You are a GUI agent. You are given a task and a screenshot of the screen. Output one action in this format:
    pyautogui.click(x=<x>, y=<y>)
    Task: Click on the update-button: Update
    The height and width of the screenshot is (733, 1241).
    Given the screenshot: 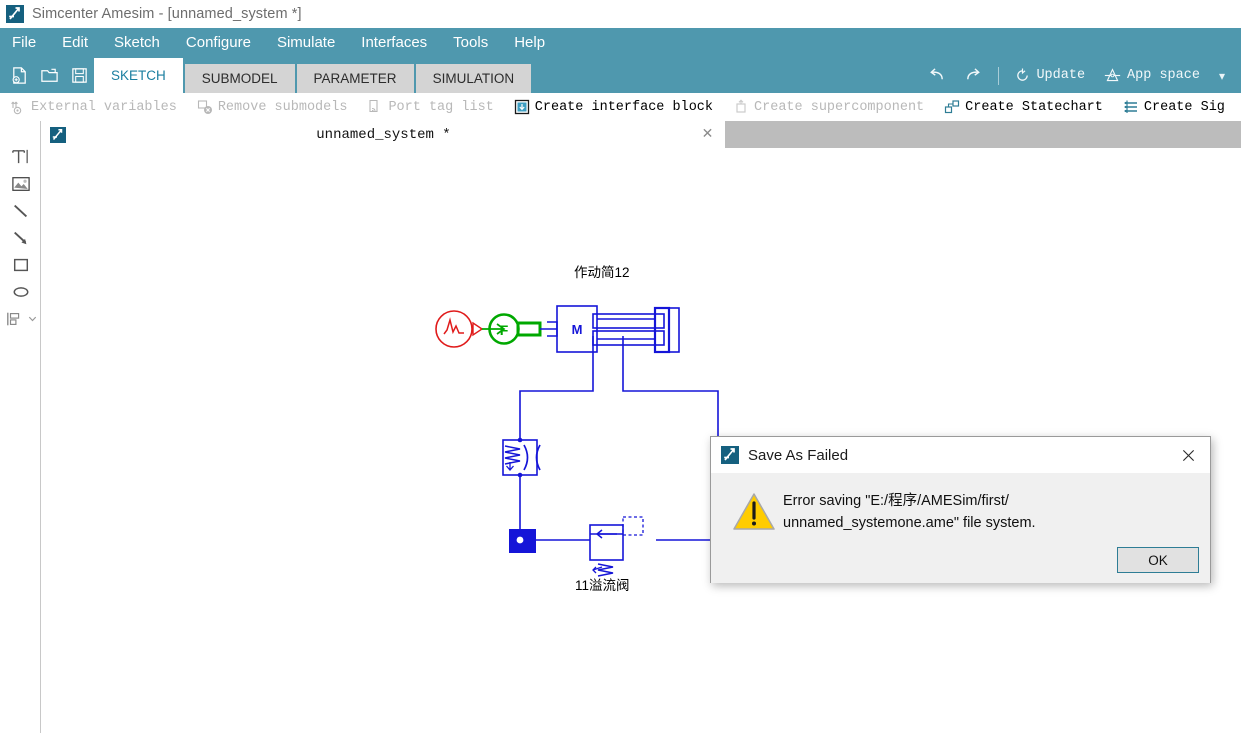 What is the action you would take?
    pyautogui.click(x=1049, y=75)
    